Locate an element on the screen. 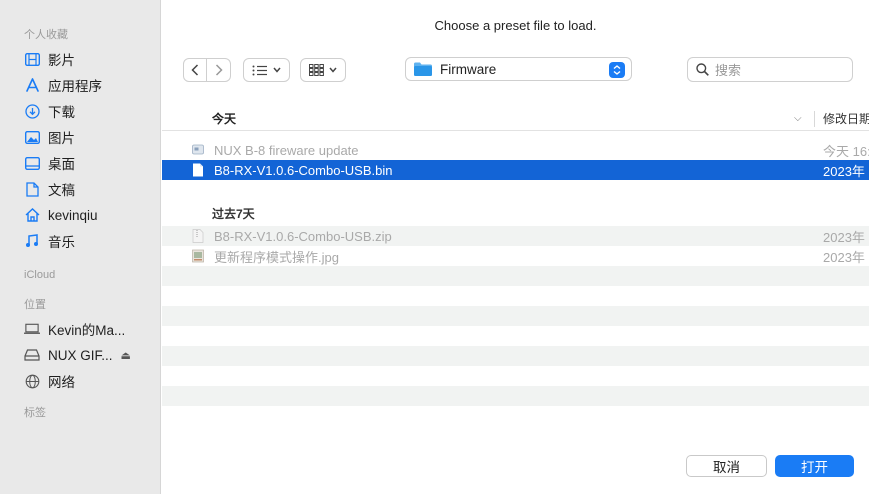 The height and width of the screenshot is (494, 869). film-icon is located at coordinates (32, 59).